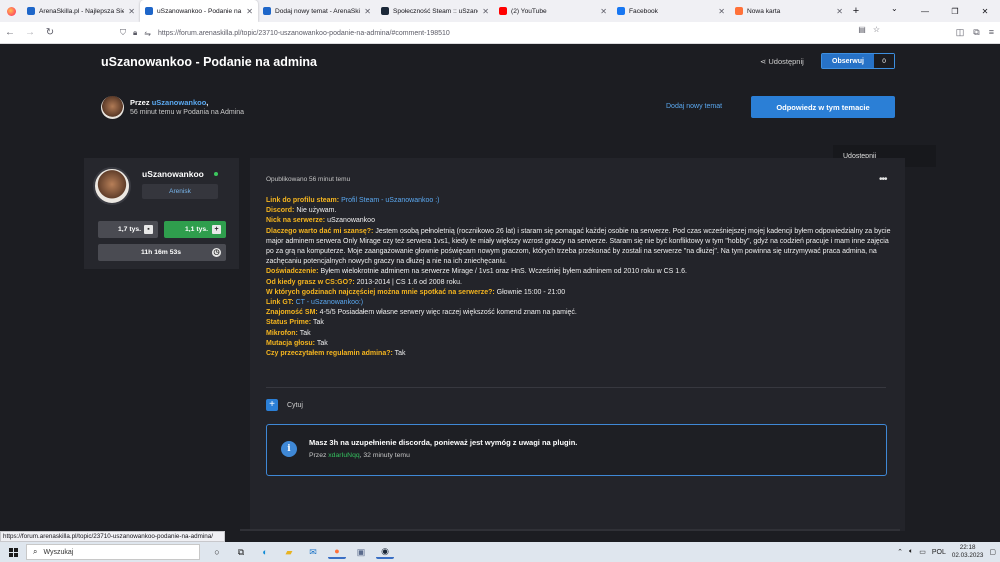 The height and width of the screenshot is (562, 1000). Describe the element at coordinates (361, 552) in the screenshot. I see `photos-icon: ▣` at that location.